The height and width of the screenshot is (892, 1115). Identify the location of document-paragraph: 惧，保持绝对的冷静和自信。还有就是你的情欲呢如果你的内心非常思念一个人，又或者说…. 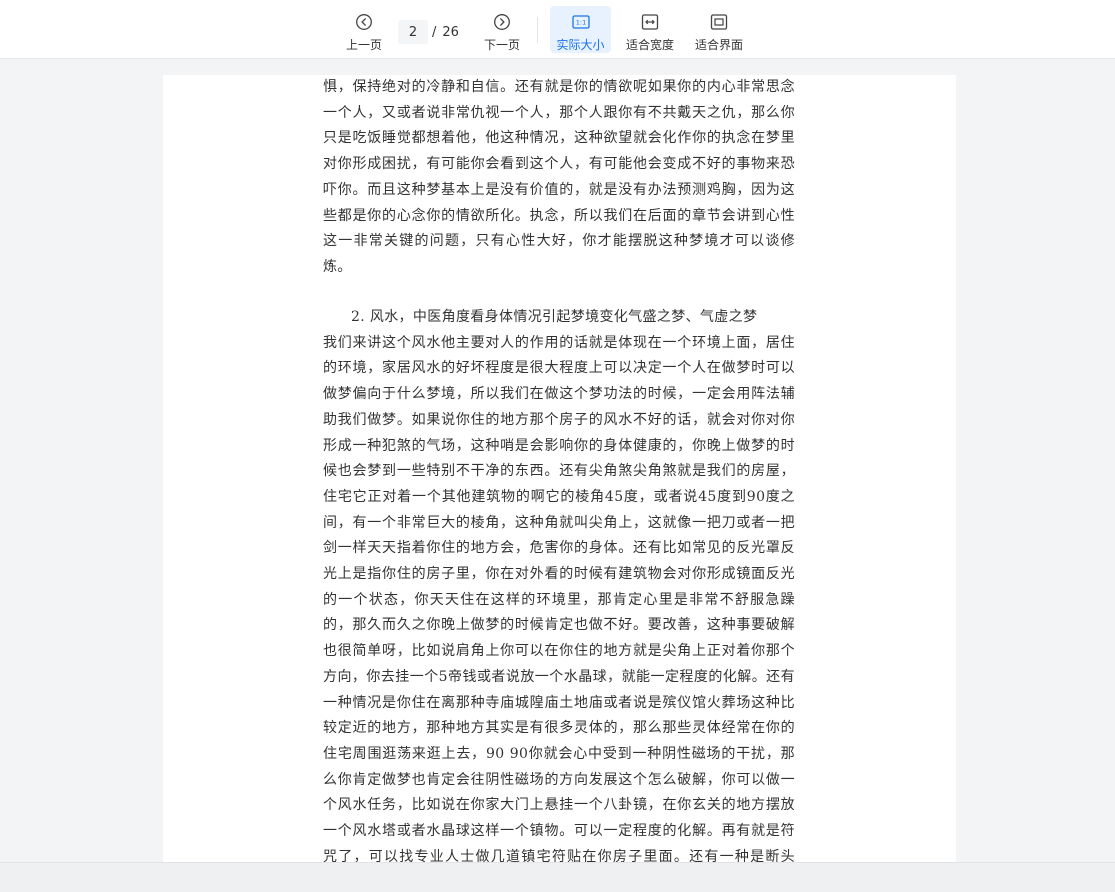
(559, 178).